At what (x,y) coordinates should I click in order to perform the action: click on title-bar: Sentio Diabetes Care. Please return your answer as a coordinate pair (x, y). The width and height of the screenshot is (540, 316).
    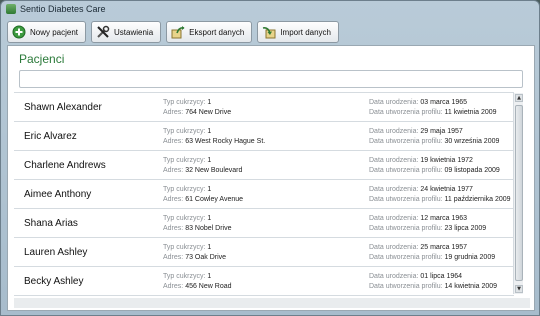
    Looking at the image, I should click on (270, 9).